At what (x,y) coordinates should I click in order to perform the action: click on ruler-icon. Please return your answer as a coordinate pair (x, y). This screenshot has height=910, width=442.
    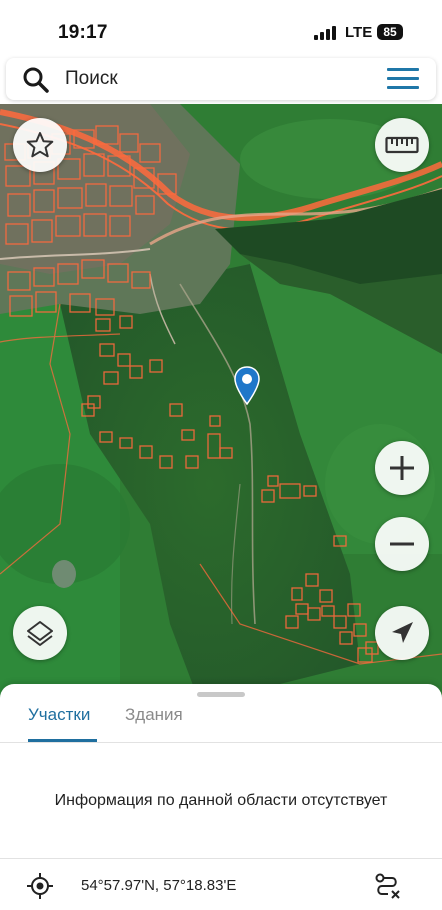
    Looking at the image, I should click on (402, 145).